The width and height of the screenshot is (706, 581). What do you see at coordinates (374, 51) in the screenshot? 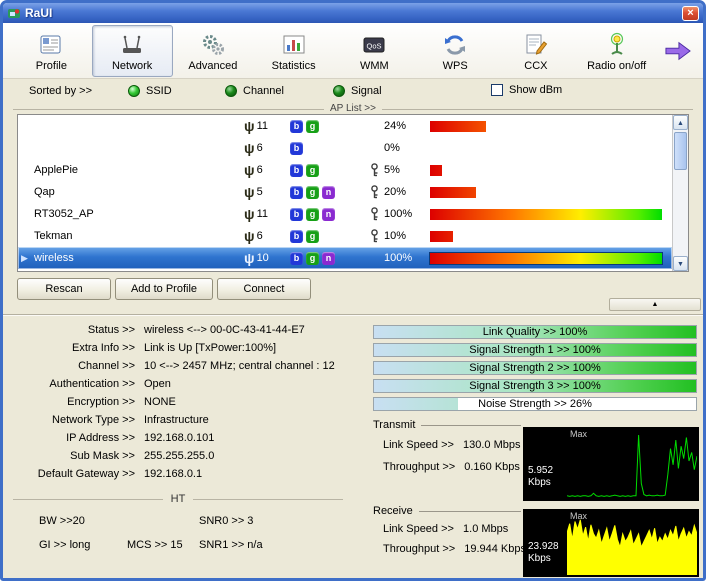
I see `tab-wmm: QoS WMM` at bounding box center [374, 51].